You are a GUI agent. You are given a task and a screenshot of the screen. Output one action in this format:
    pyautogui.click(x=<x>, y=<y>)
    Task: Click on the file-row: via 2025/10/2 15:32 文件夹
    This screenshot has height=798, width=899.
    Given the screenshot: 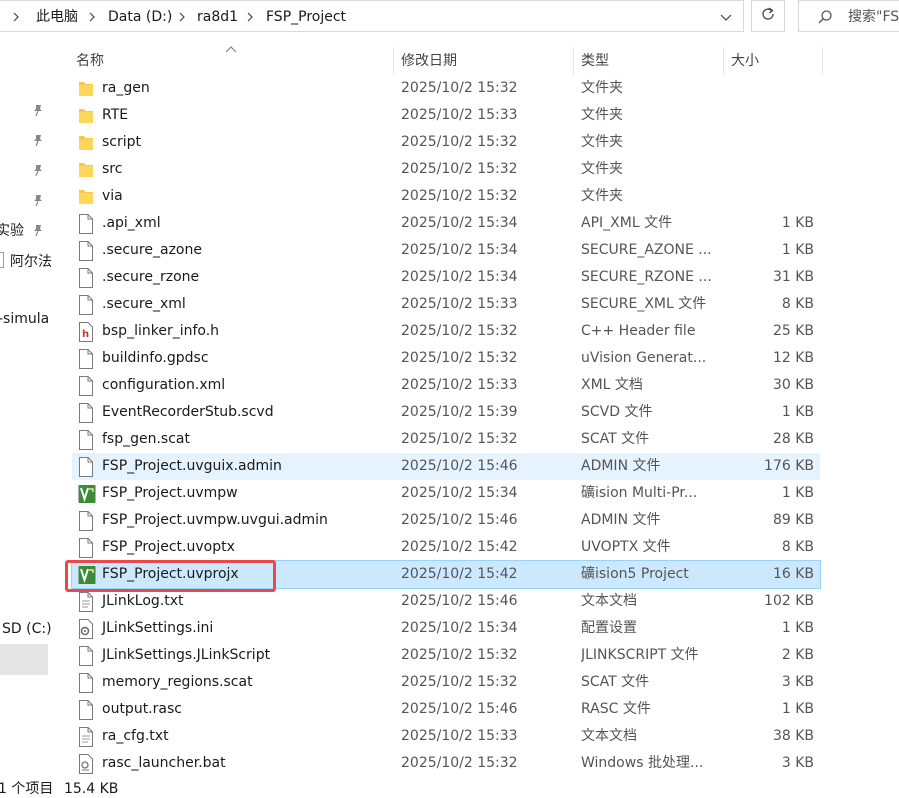 What is the action you would take?
    pyautogui.click(x=446, y=196)
    